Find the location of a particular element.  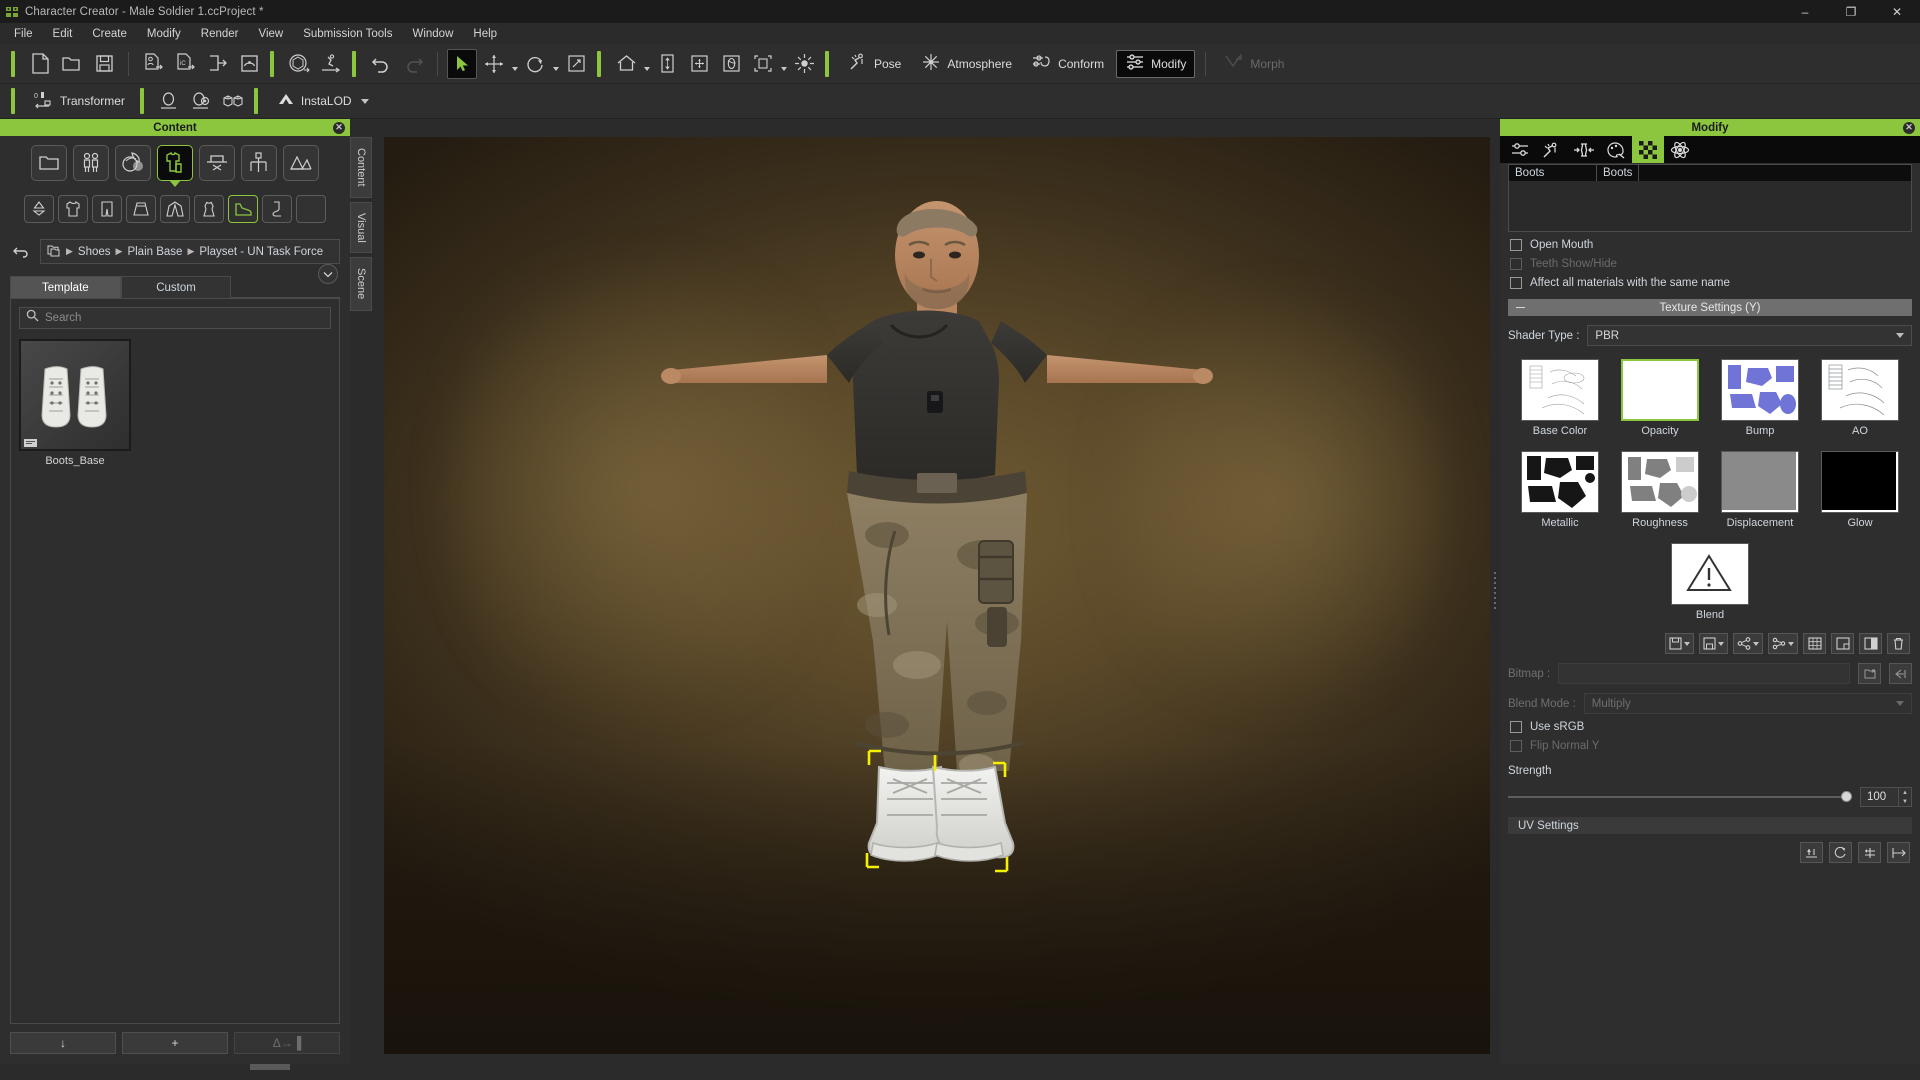

transformer-button: 0 Transformer is located at coordinates (79, 101).